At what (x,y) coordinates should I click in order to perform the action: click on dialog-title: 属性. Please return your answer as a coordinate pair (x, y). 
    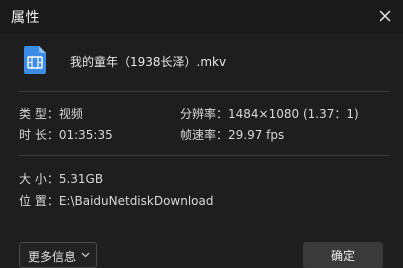
    Looking at the image, I should click on (25, 18).